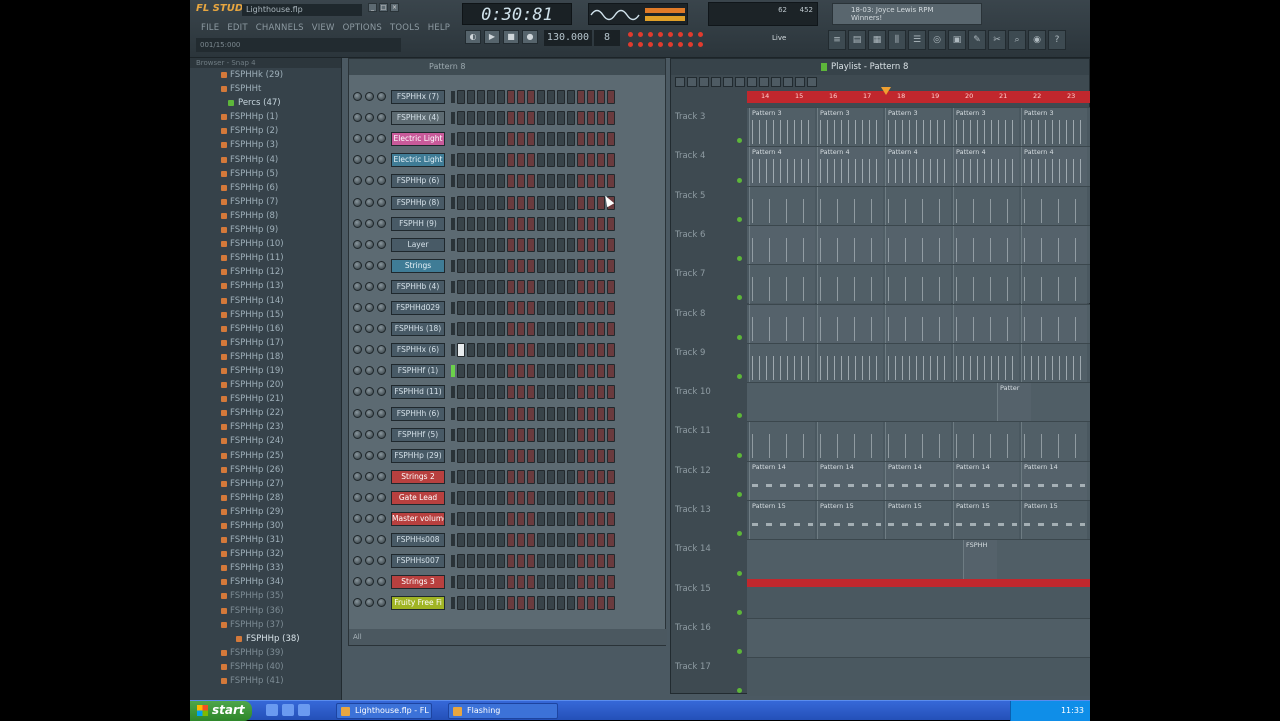 The height and width of the screenshot is (721, 1280). I want to click on track-name: Track 4, so click(690, 156).